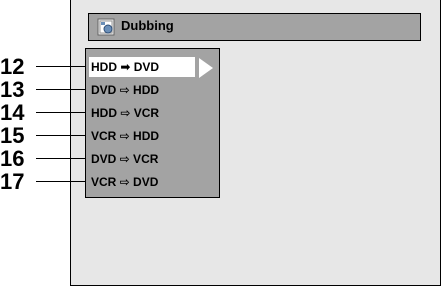  What do you see at coordinates (12, 112) in the screenshot?
I see `callout-14: 14` at bounding box center [12, 112].